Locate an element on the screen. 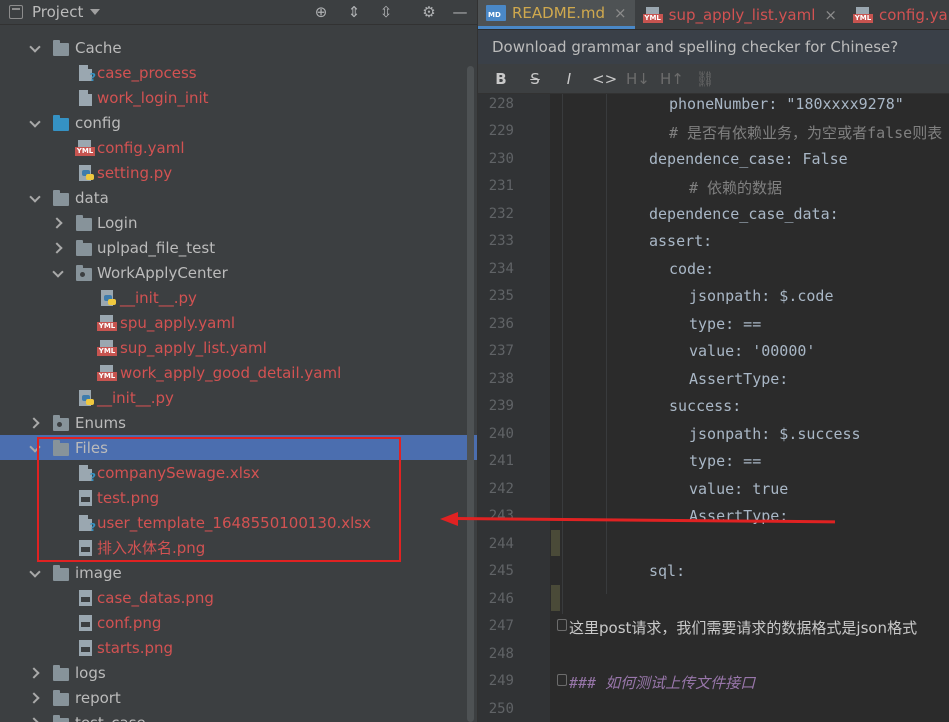  tree-file-spu-apply-yaml: YML spu_apply.yaml is located at coordinates (238, 322).